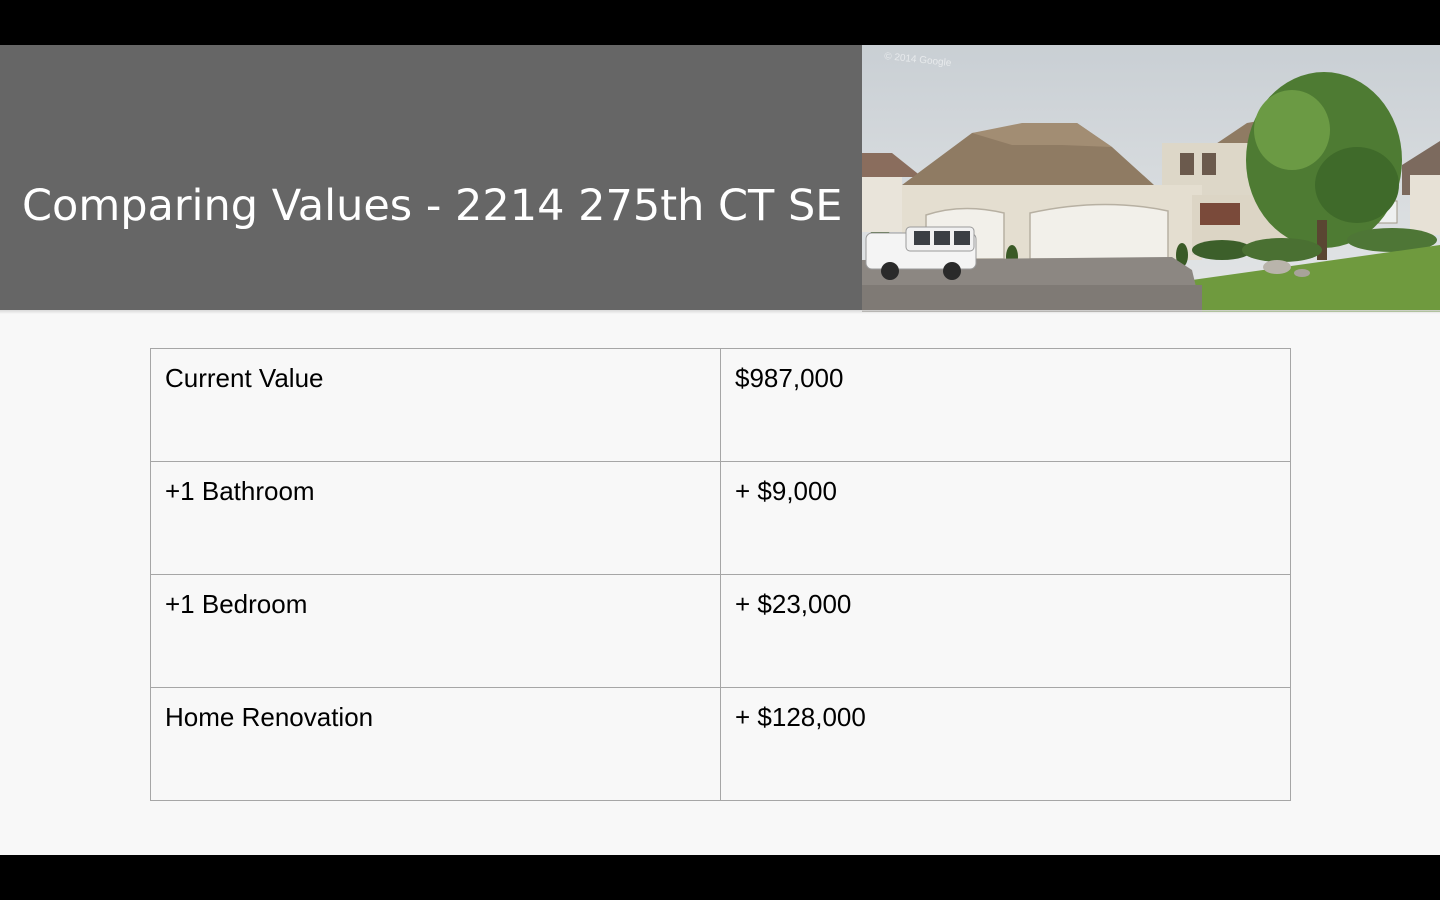  What do you see at coordinates (1005, 405) in the screenshot?
I see `row-value: $987,000` at bounding box center [1005, 405].